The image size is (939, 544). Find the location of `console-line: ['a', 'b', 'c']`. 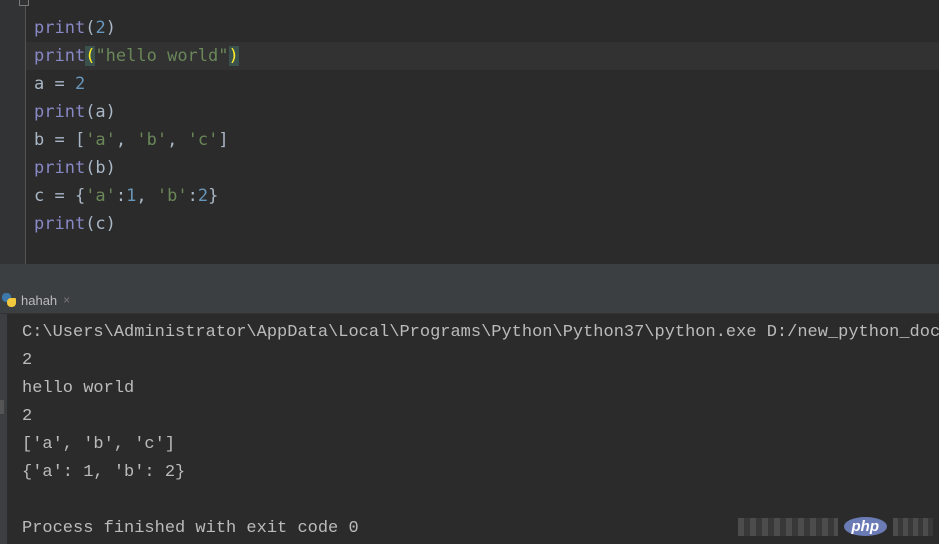

console-line: ['a', 'b', 'c'] is located at coordinates (99, 444).